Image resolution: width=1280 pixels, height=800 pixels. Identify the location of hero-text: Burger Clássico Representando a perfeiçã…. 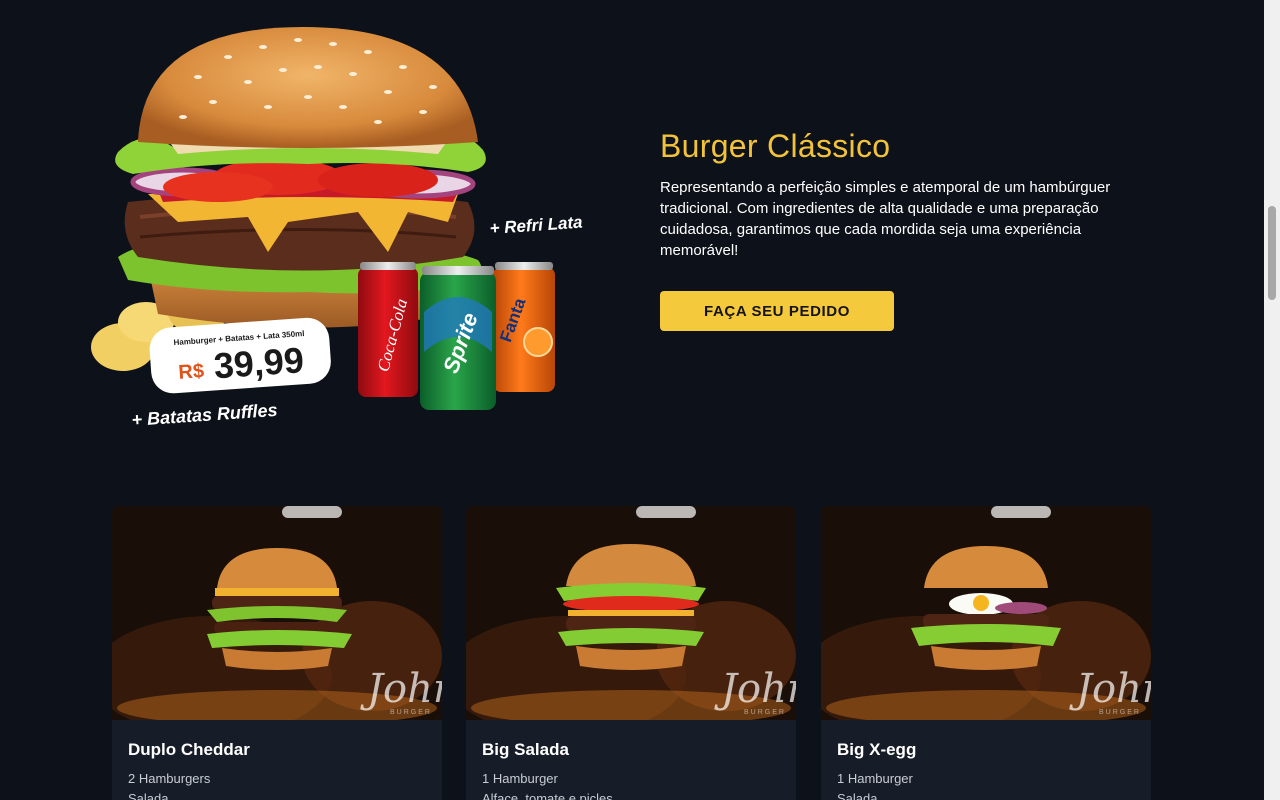
(905, 194).